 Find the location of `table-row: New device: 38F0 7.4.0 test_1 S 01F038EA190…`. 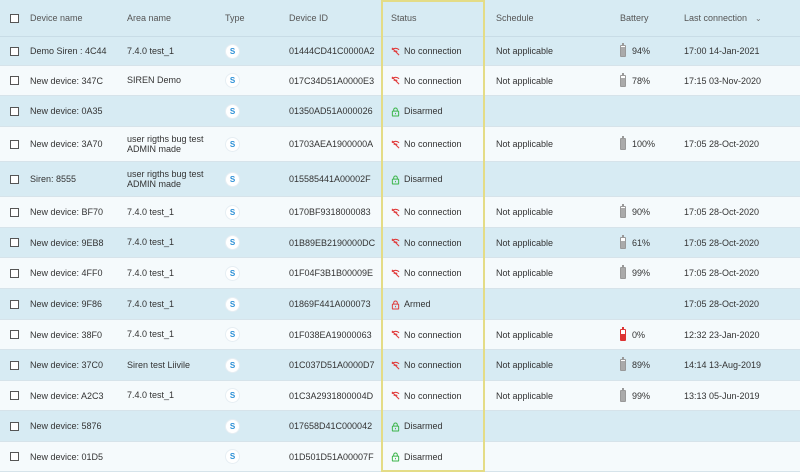

table-row: New device: 38F0 7.4.0 test_1 S 01F038EA190… is located at coordinates (400, 335).